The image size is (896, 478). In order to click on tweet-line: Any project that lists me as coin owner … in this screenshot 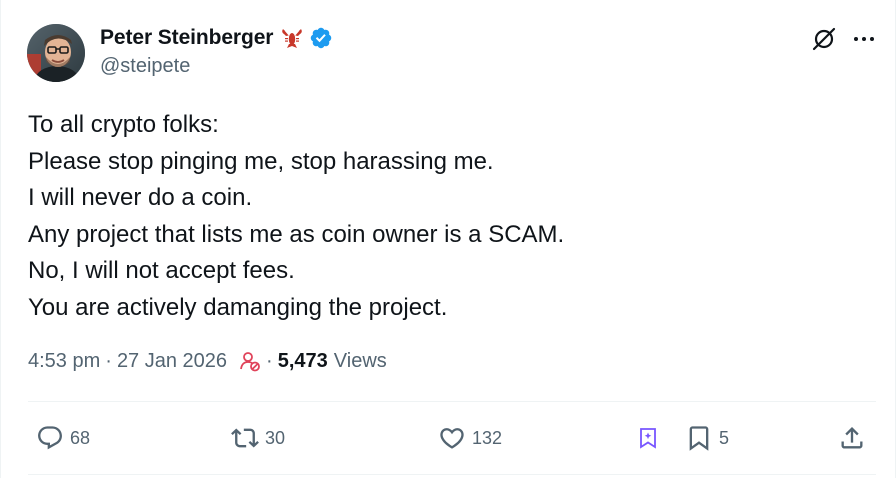, I will do `click(296, 234)`.